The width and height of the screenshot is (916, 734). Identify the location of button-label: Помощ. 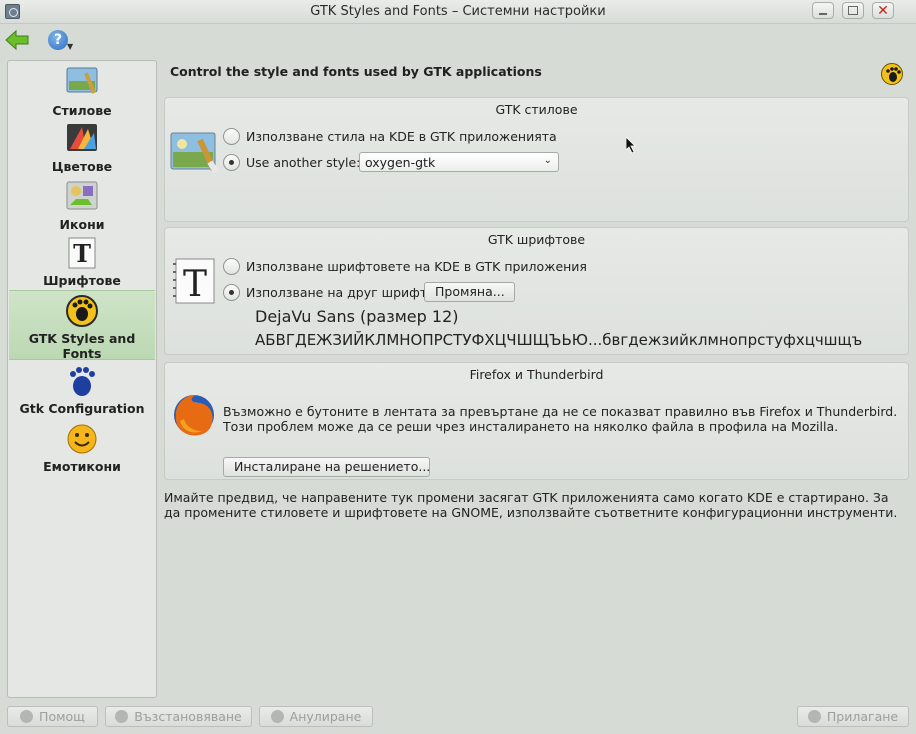
(62, 716).